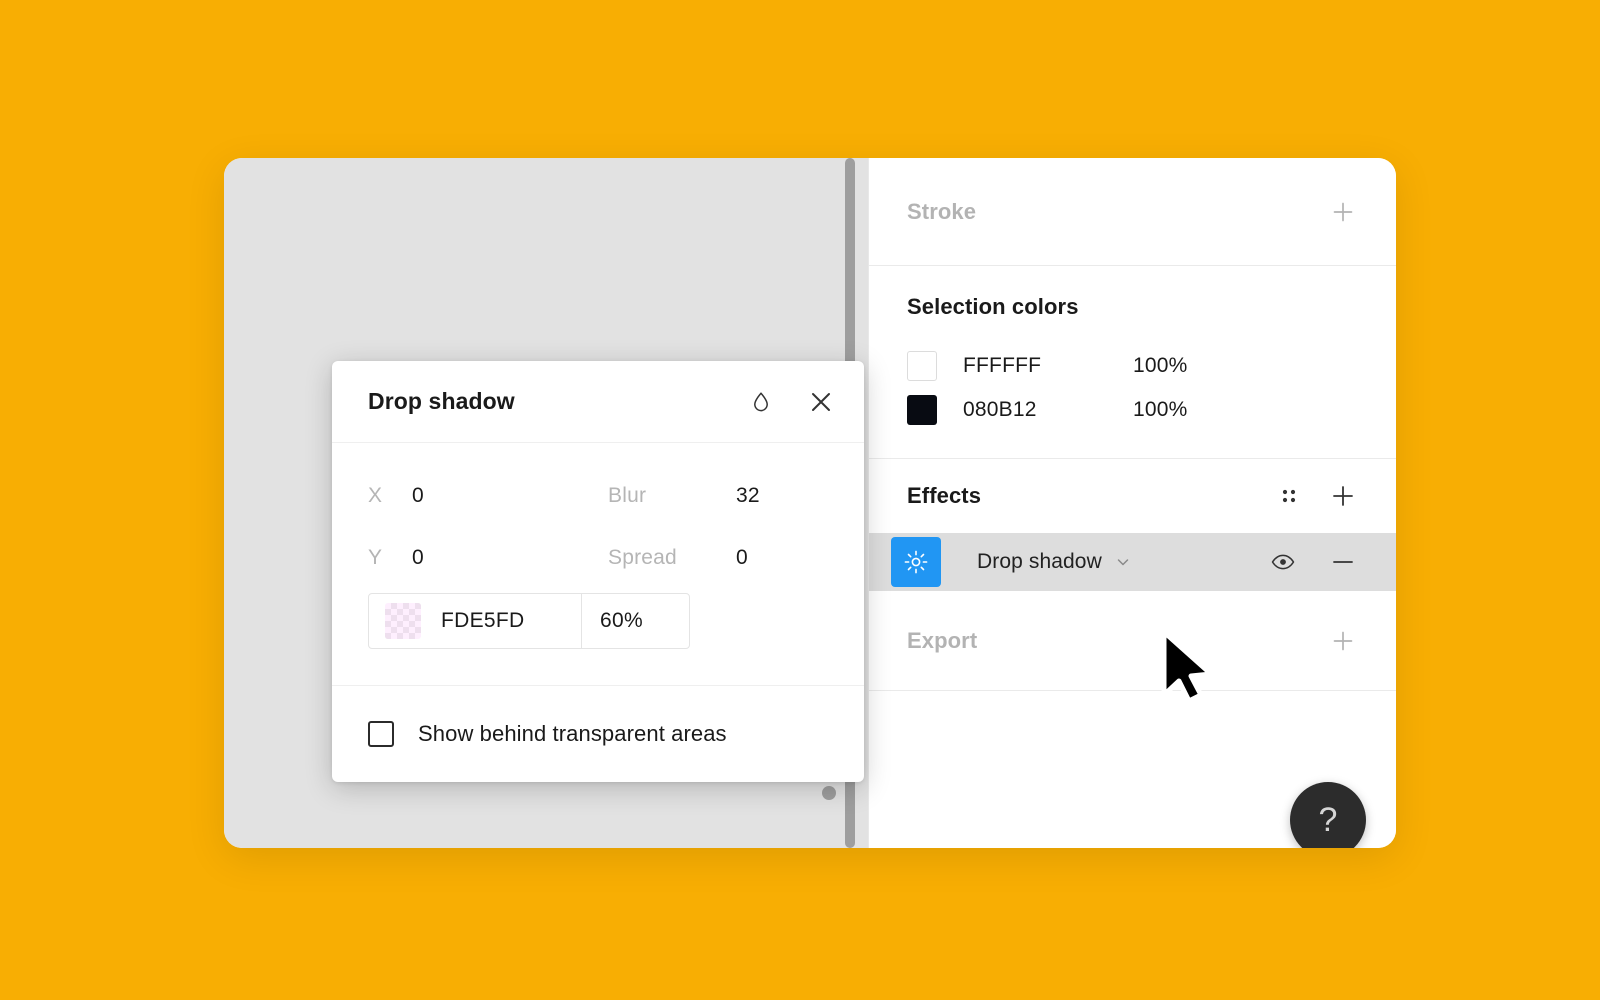  Describe the element at coordinates (375, 495) in the screenshot. I see `x-label: X` at that location.